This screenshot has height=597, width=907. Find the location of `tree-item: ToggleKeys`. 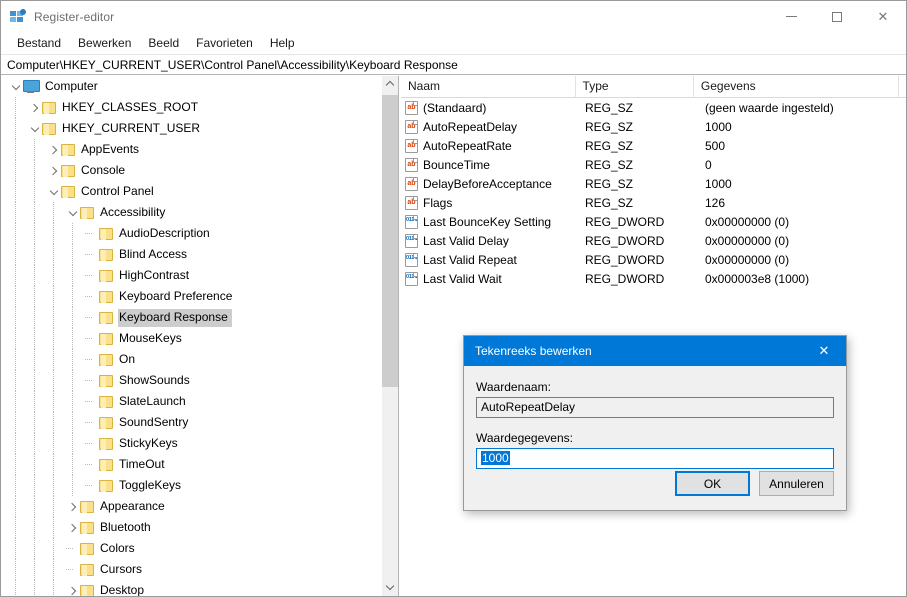

tree-item: ToggleKeys is located at coordinates (191, 485).